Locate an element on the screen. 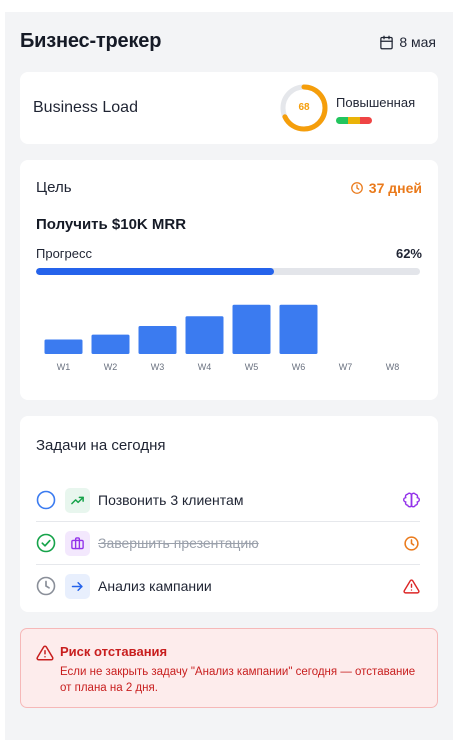 Image resolution: width=471 pixels, height=753 pixels. chart-tick-label: W3 is located at coordinates (158, 367).